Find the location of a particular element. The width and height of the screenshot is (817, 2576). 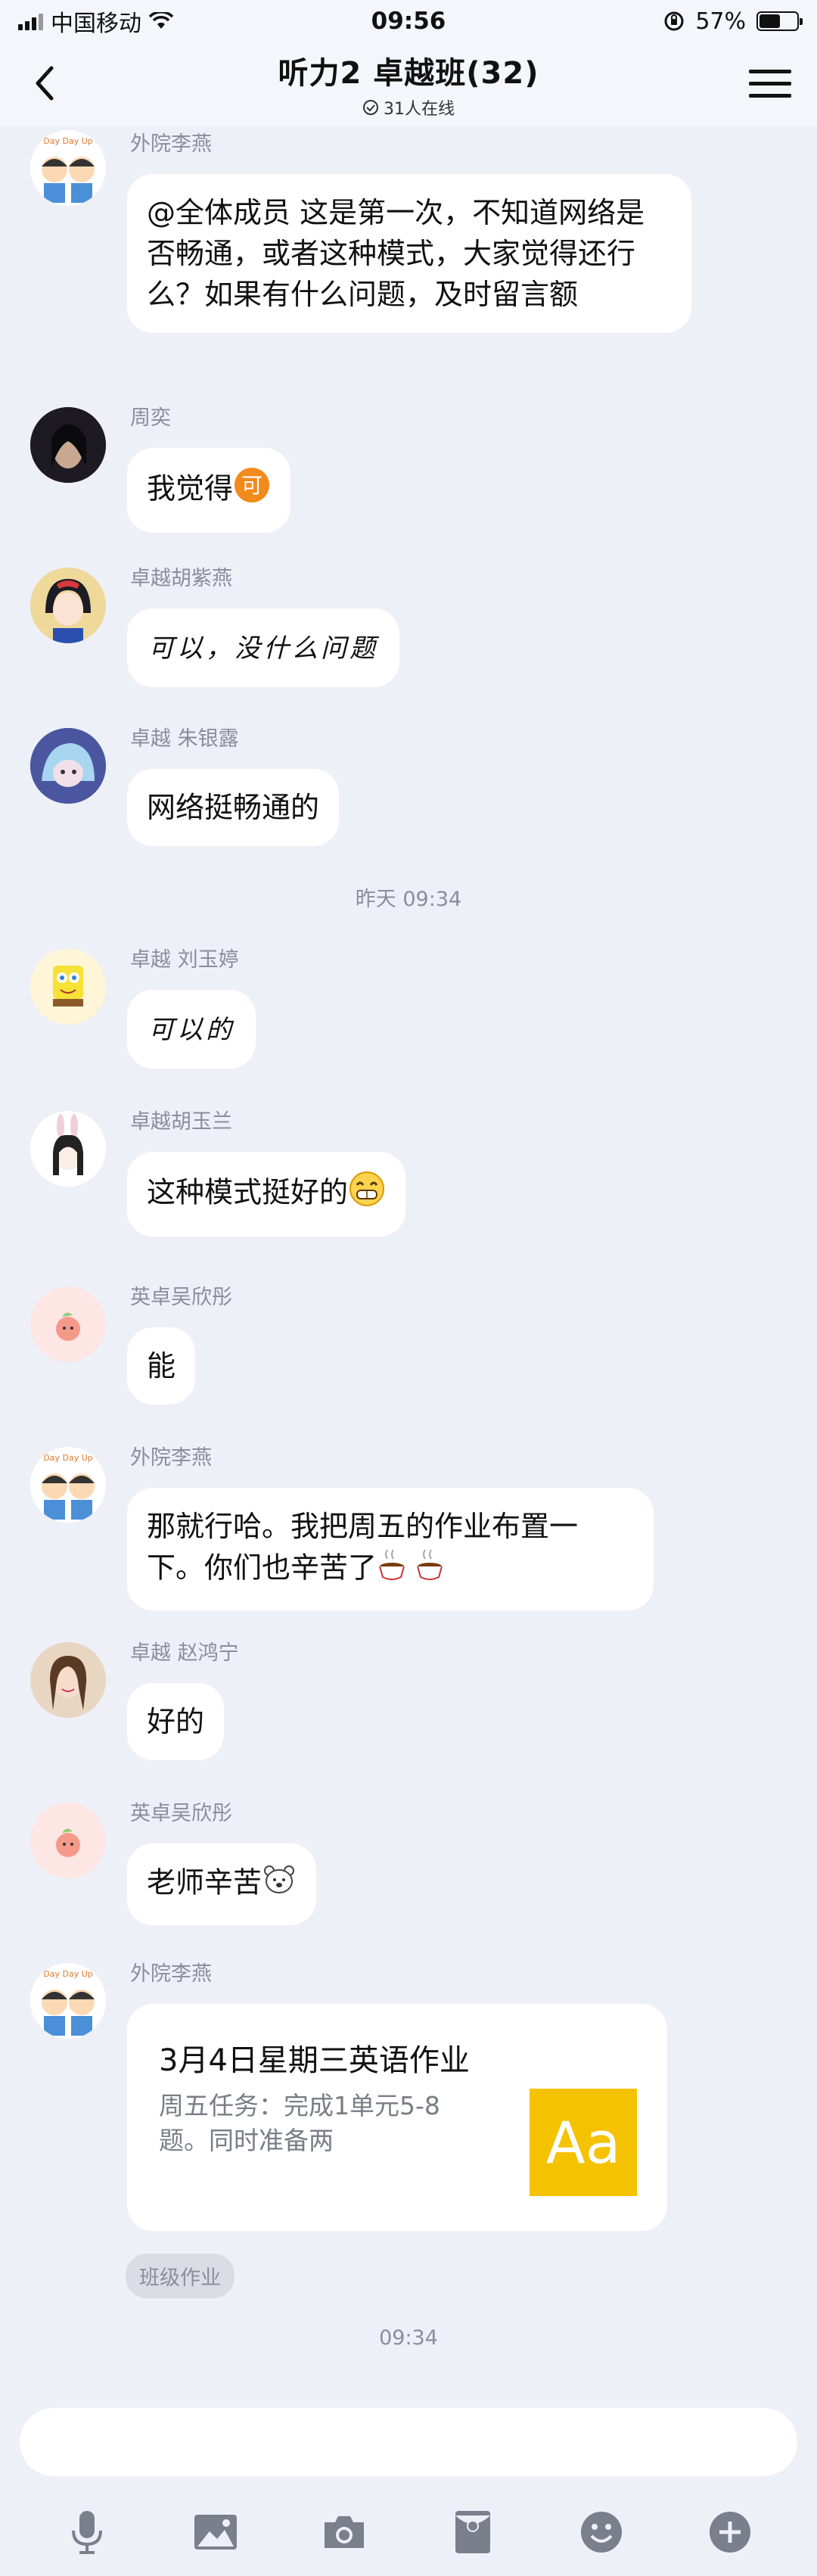

input-toolbar is located at coordinates (408, 2532).